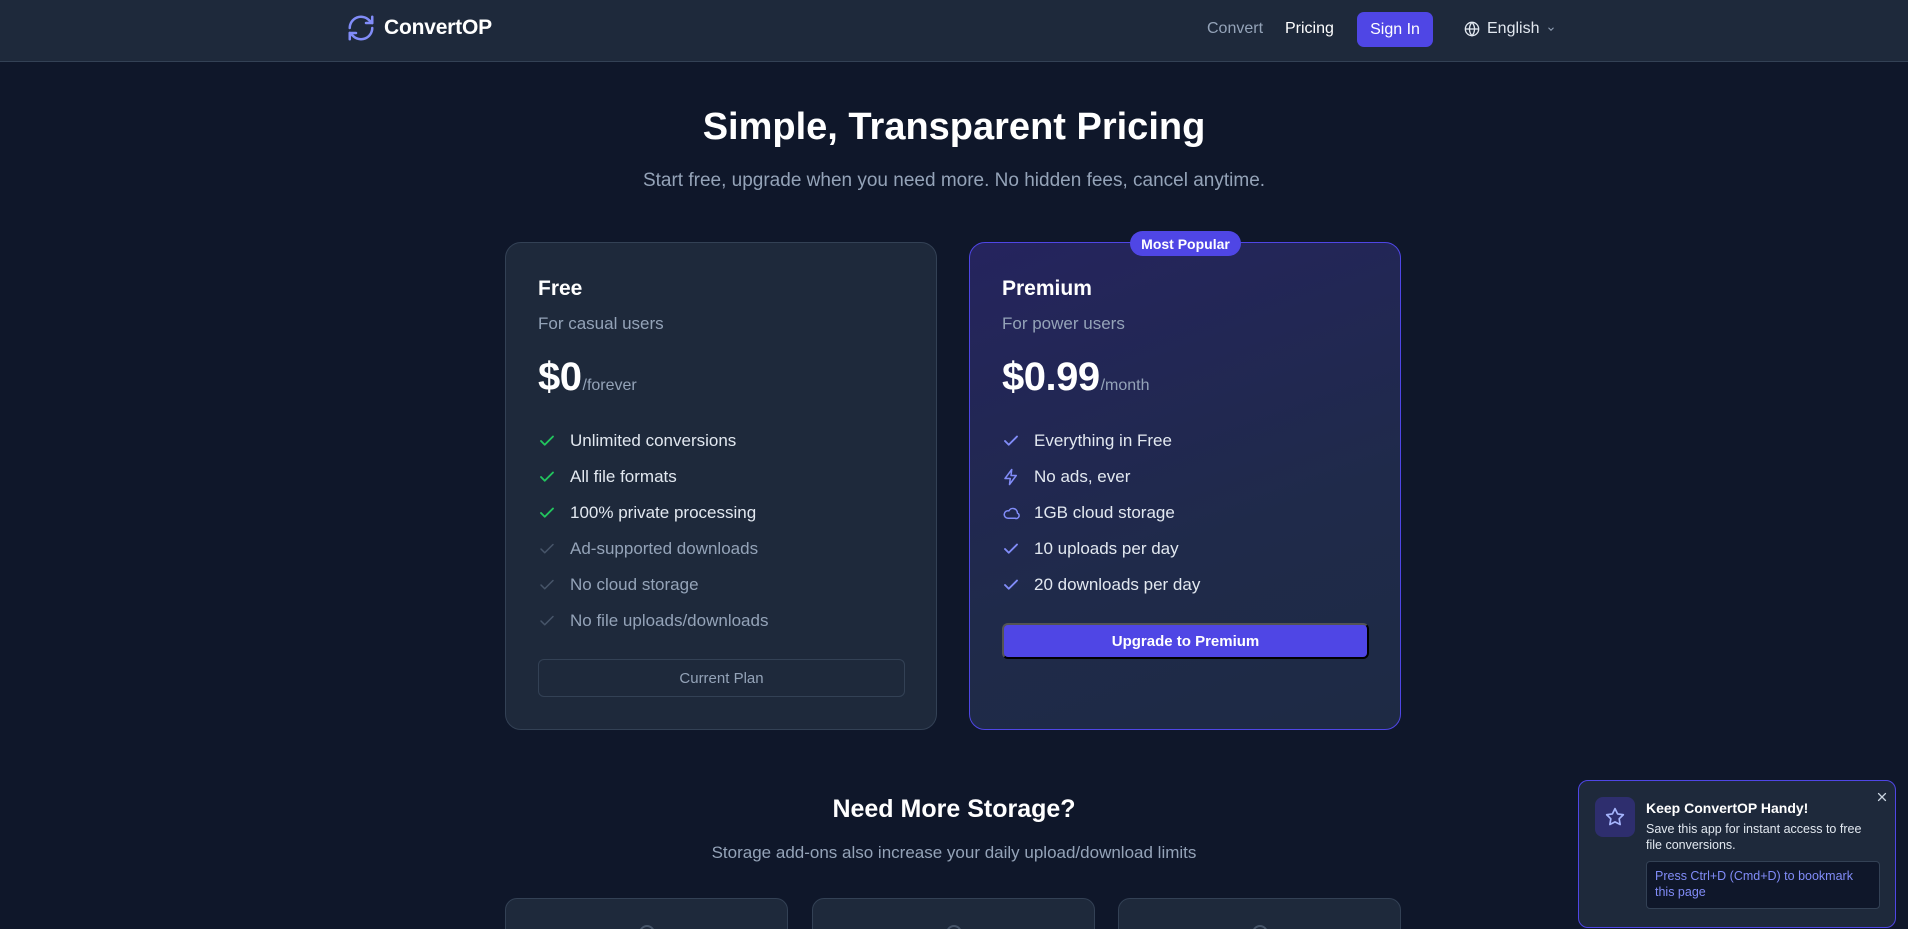 Image resolution: width=1908 pixels, height=929 pixels. Describe the element at coordinates (663, 512) in the screenshot. I see `feature-text: 100% private processing` at that location.